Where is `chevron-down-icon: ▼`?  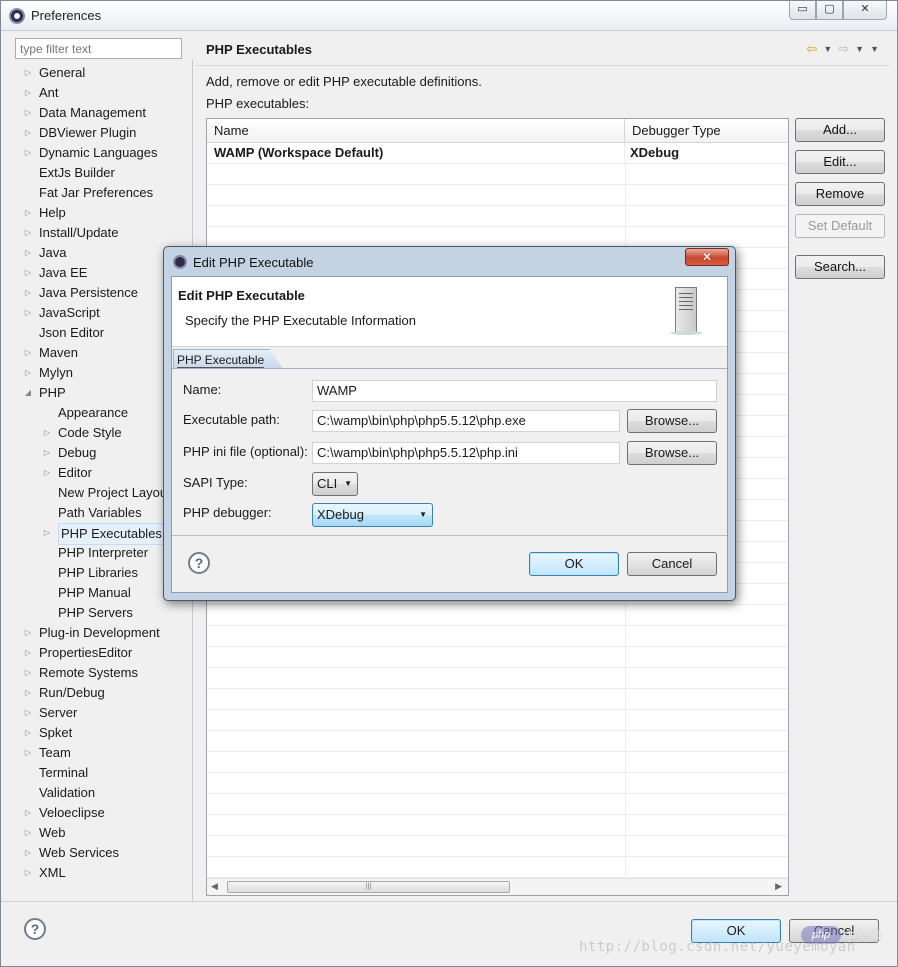 chevron-down-icon: ▼ is located at coordinates (348, 483).